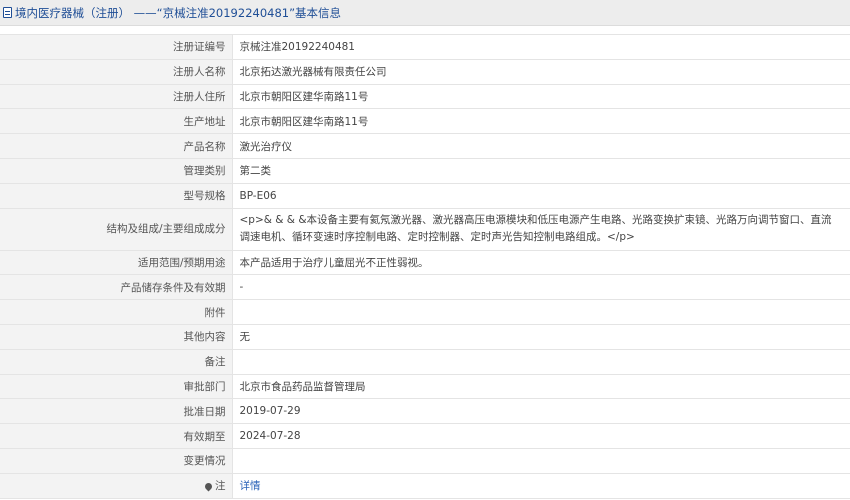 This screenshot has height=500, width=850. Describe the element at coordinates (116, 336) in the screenshot. I see `row-label: 其他内容` at that location.